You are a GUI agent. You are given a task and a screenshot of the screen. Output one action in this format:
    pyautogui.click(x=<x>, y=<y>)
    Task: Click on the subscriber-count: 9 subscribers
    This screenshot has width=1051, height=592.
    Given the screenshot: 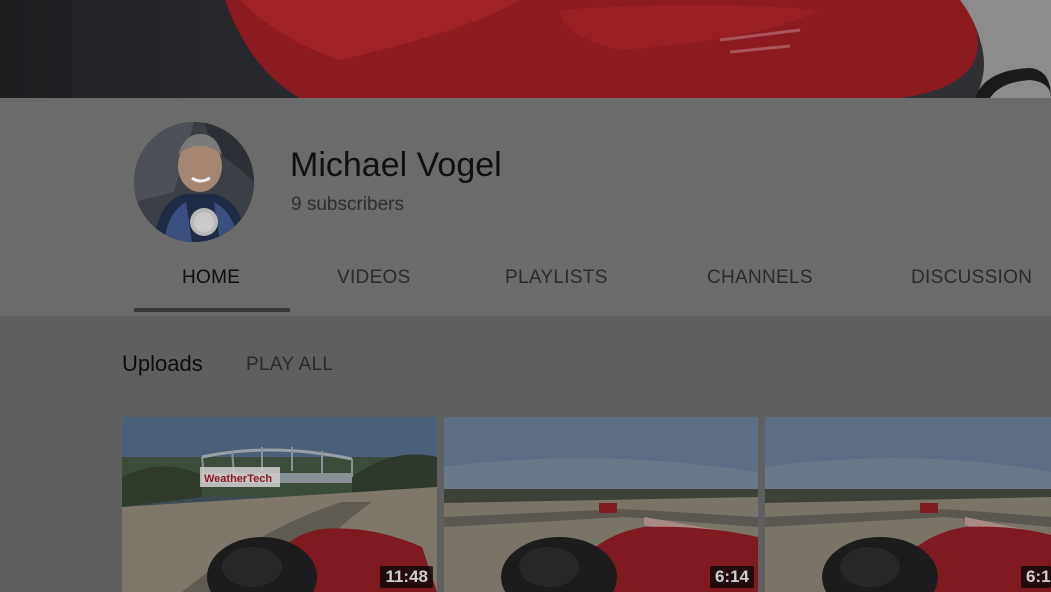 What is the action you would take?
    pyautogui.click(x=347, y=204)
    